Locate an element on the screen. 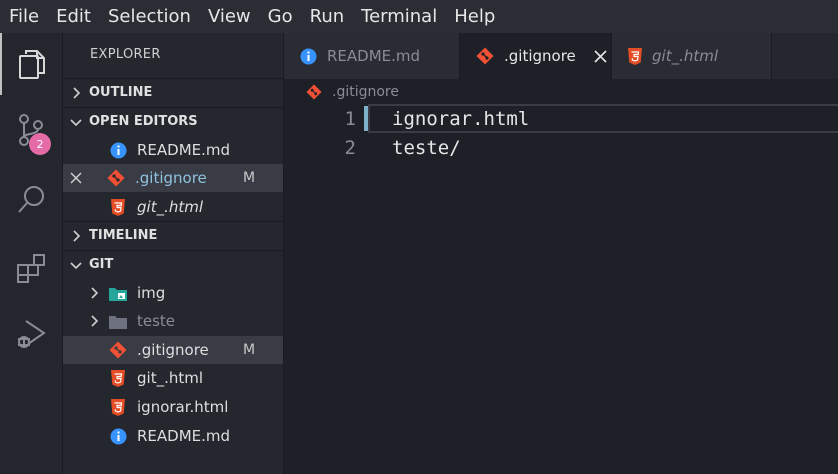 The width and height of the screenshot is (838, 474). tree-item-label: ignorar.html is located at coordinates (183, 407).